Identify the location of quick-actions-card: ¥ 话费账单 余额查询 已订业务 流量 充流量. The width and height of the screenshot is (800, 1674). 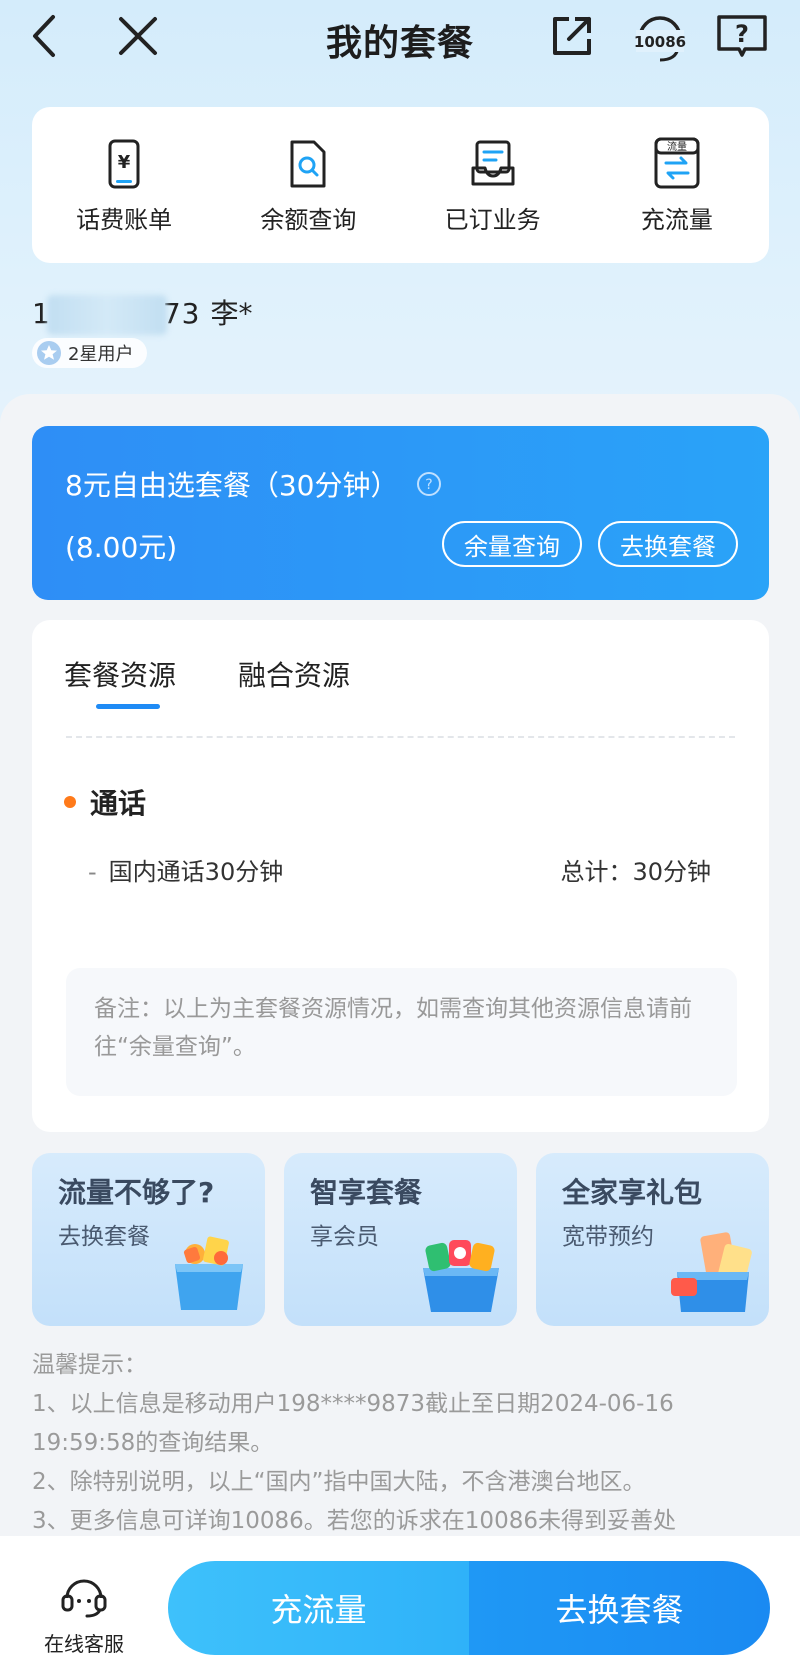
(400, 185).